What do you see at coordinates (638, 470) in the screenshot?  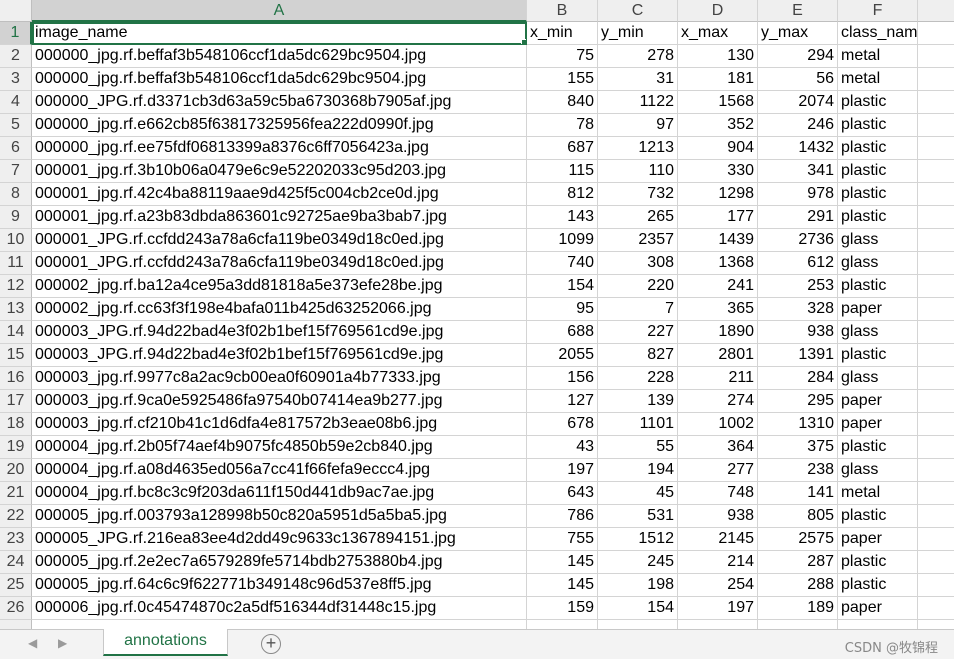 I see `cell-y-min: 194` at bounding box center [638, 470].